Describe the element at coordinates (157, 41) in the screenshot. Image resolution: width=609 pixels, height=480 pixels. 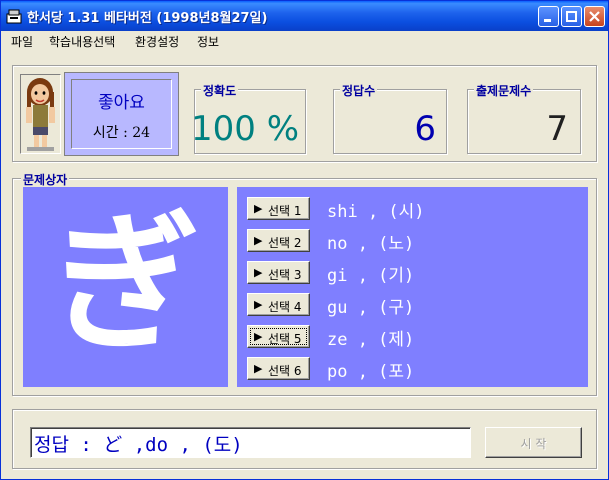
I see `menu-settings: 환경설정` at that location.